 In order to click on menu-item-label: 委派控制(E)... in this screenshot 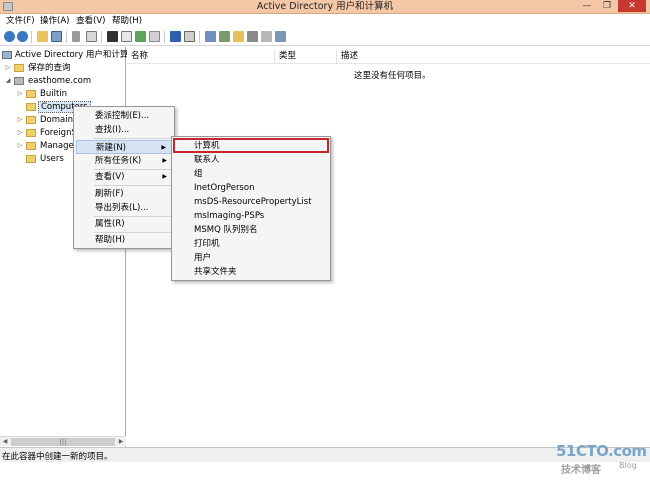, I will do `click(122, 116)`.